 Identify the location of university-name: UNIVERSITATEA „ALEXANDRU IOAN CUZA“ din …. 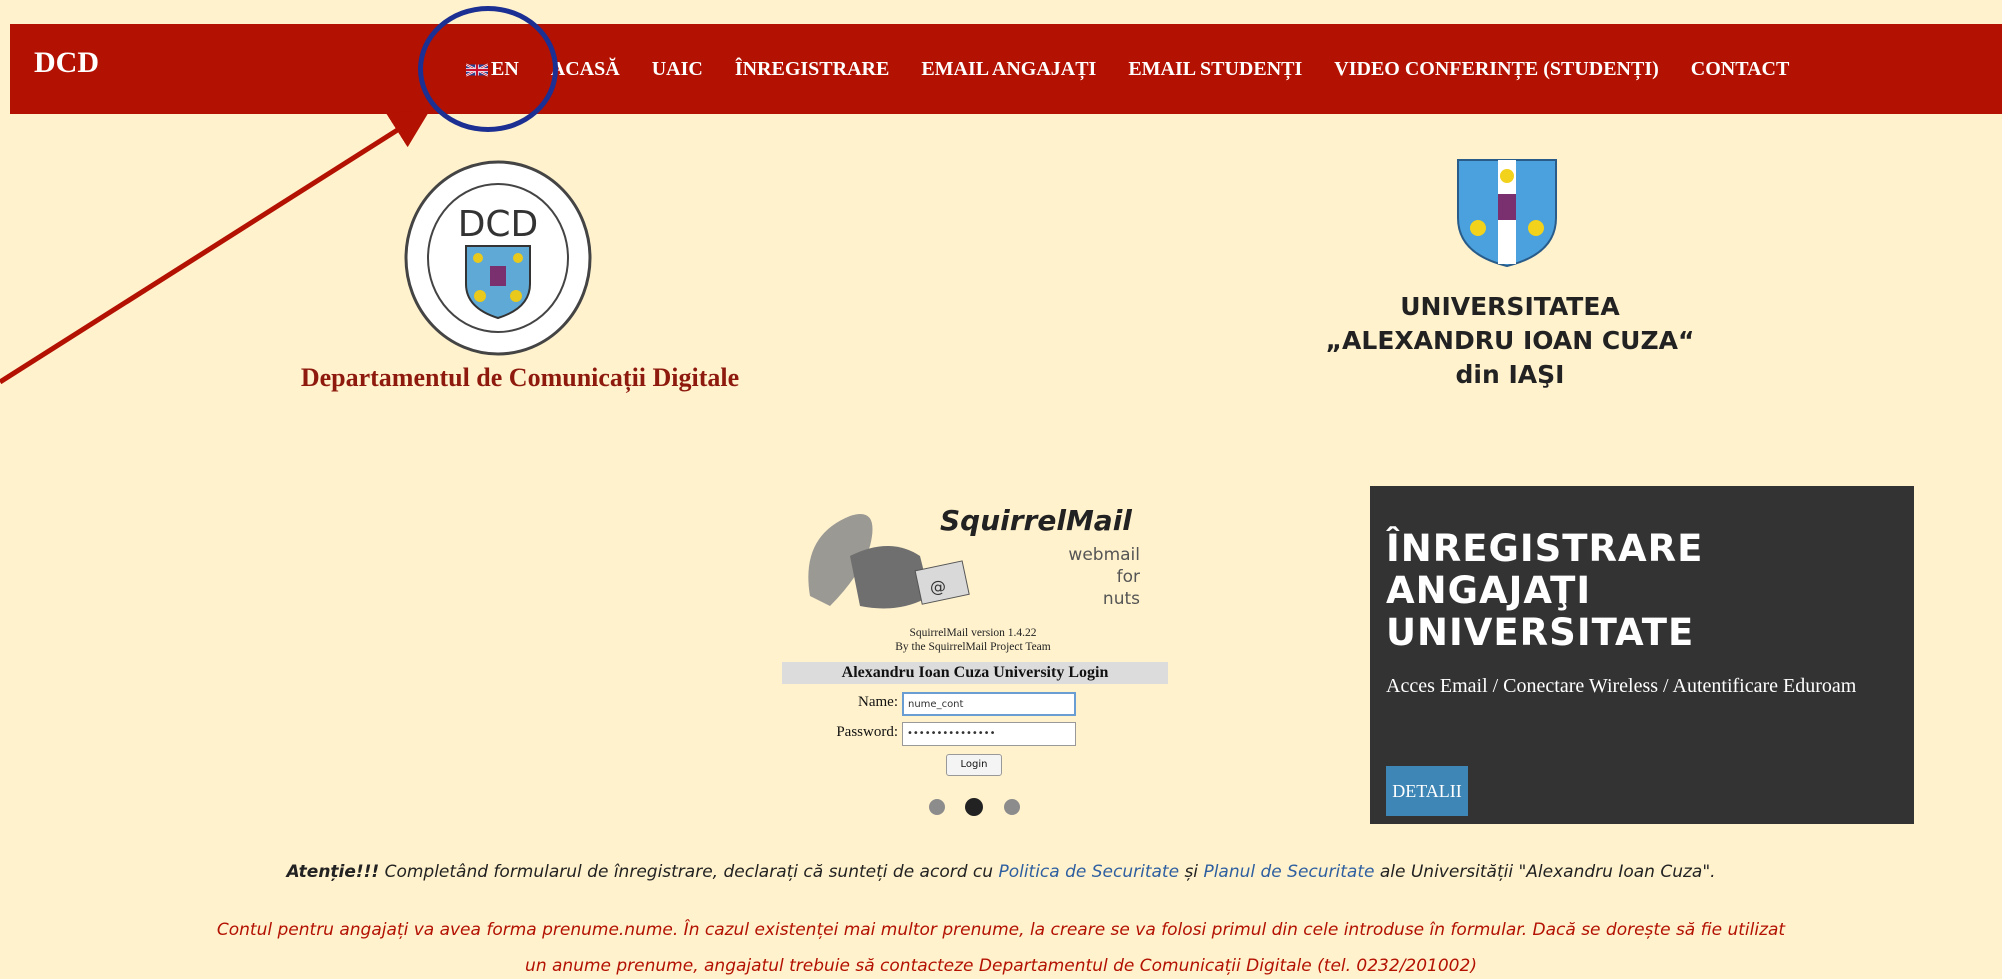
(1510, 341).